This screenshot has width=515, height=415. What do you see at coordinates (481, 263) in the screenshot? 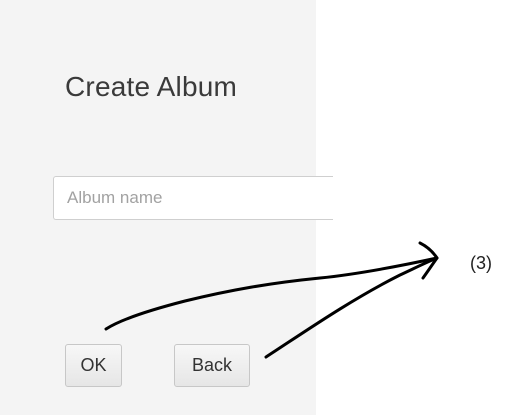
I see `annotation-label: (3)` at bounding box center [481, 263].